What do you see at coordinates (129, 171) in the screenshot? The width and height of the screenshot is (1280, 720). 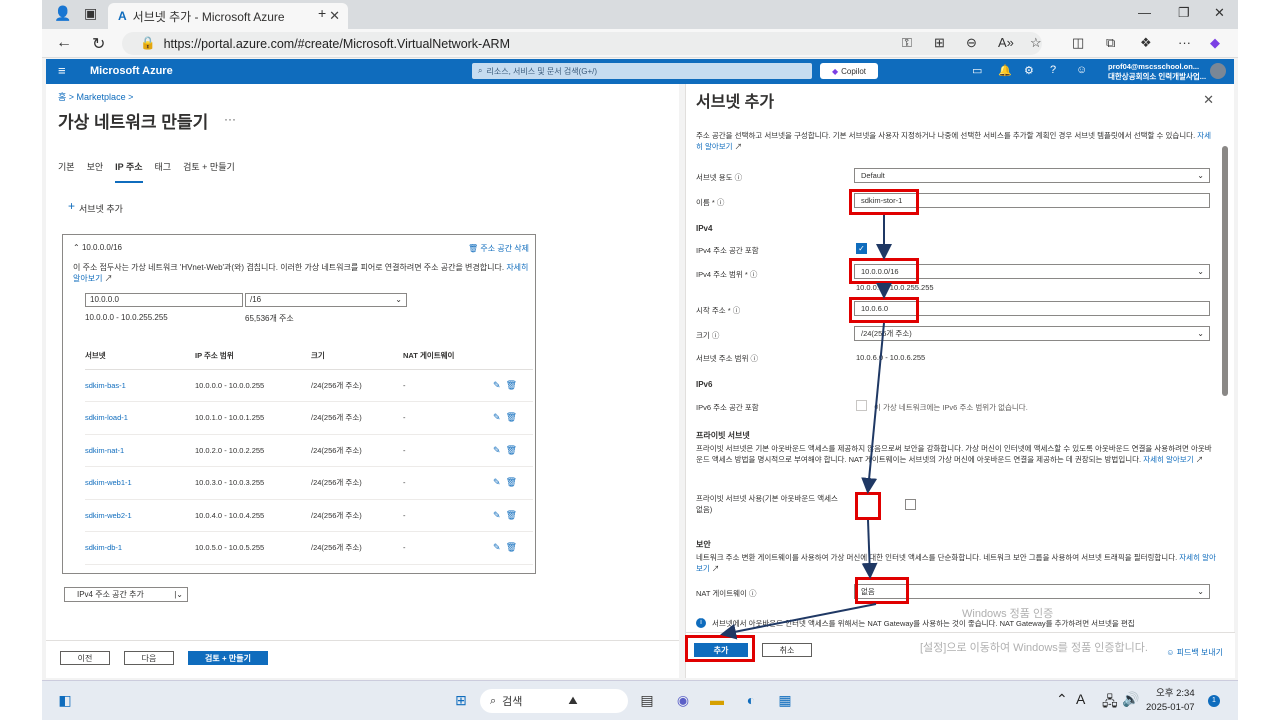 I see `tab-ip-addresses: IP 주소` at bounding box center [129, 171].